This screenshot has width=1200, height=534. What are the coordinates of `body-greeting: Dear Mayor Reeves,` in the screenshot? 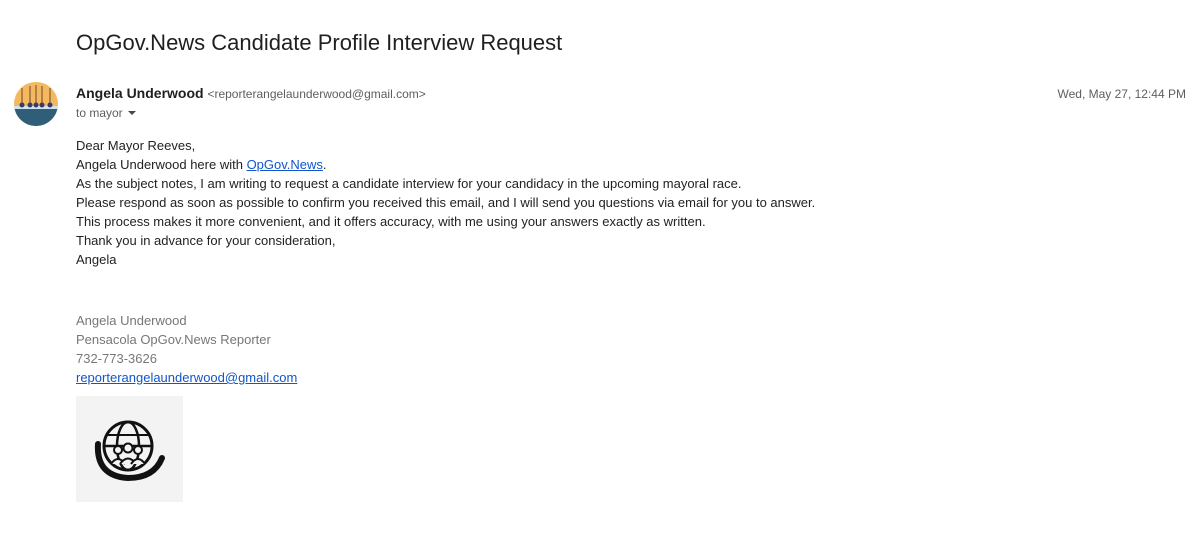 It's located at (136, 145).